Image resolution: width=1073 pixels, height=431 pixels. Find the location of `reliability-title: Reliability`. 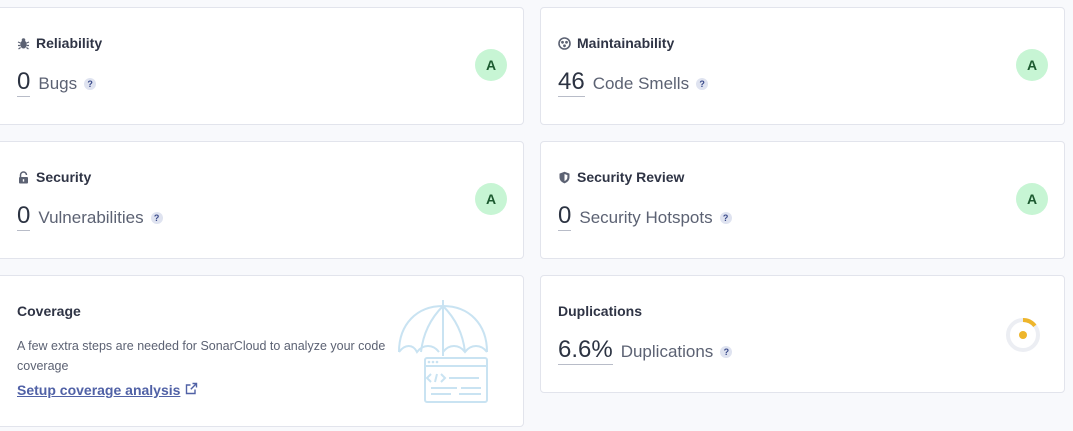

reliability-title: Reliability is located at coordinates (59, 43).